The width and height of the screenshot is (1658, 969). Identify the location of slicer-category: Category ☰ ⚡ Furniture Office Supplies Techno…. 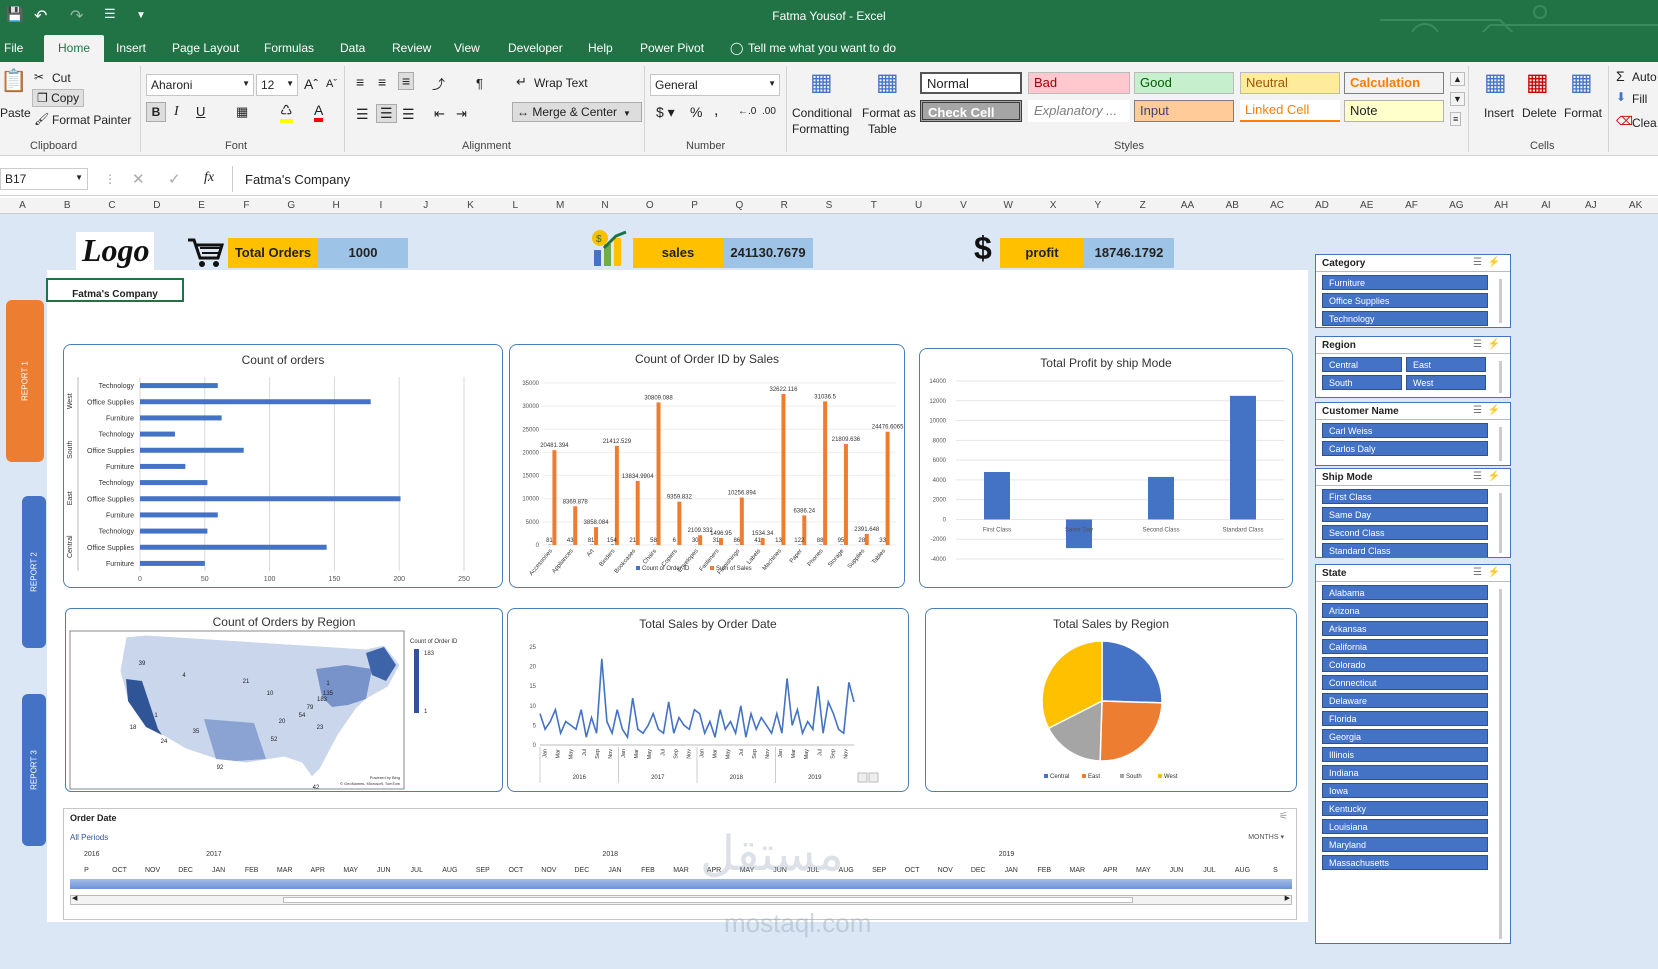
(1413, 291).